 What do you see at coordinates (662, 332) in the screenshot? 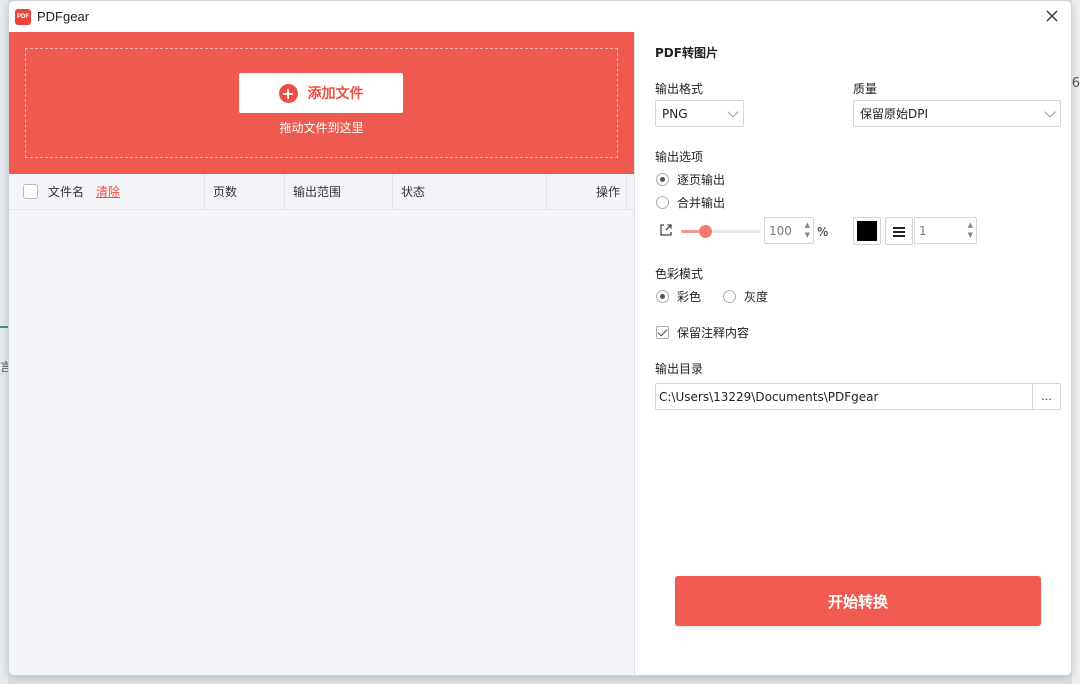
I see `keep-annotations-checkbox` at bounding box center [662, 332].